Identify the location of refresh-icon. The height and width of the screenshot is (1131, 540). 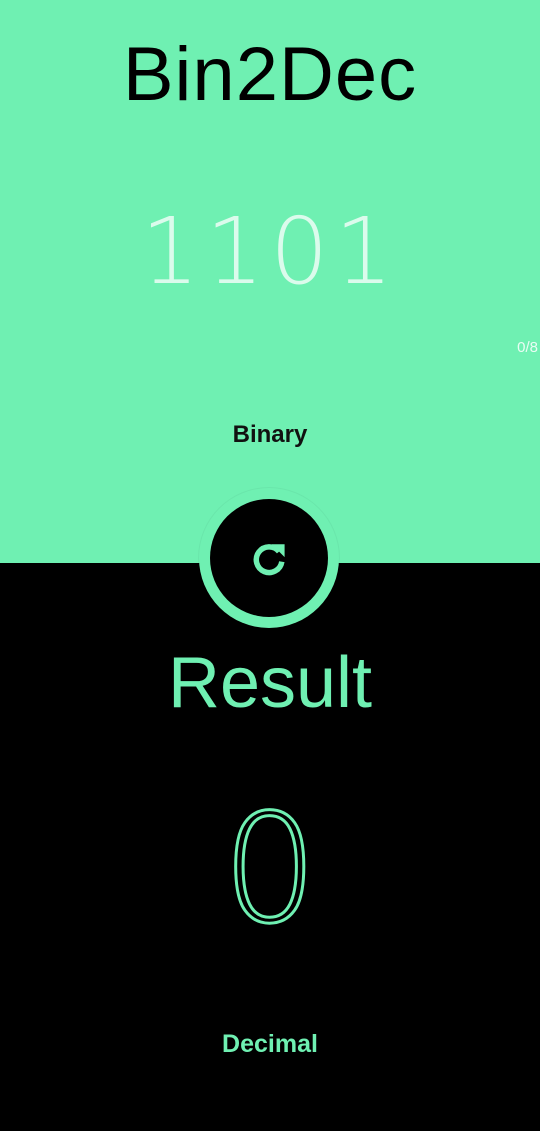
(269, 560).